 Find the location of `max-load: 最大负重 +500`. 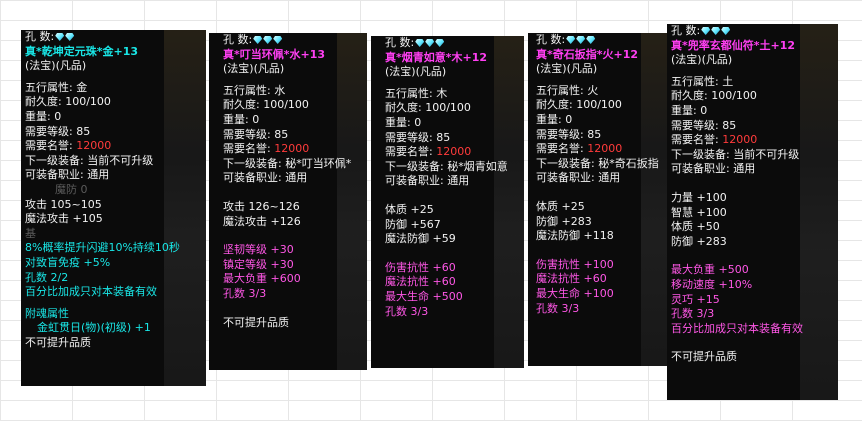

max-load: 最大负重 +500 is located at coordinates (710, 270).